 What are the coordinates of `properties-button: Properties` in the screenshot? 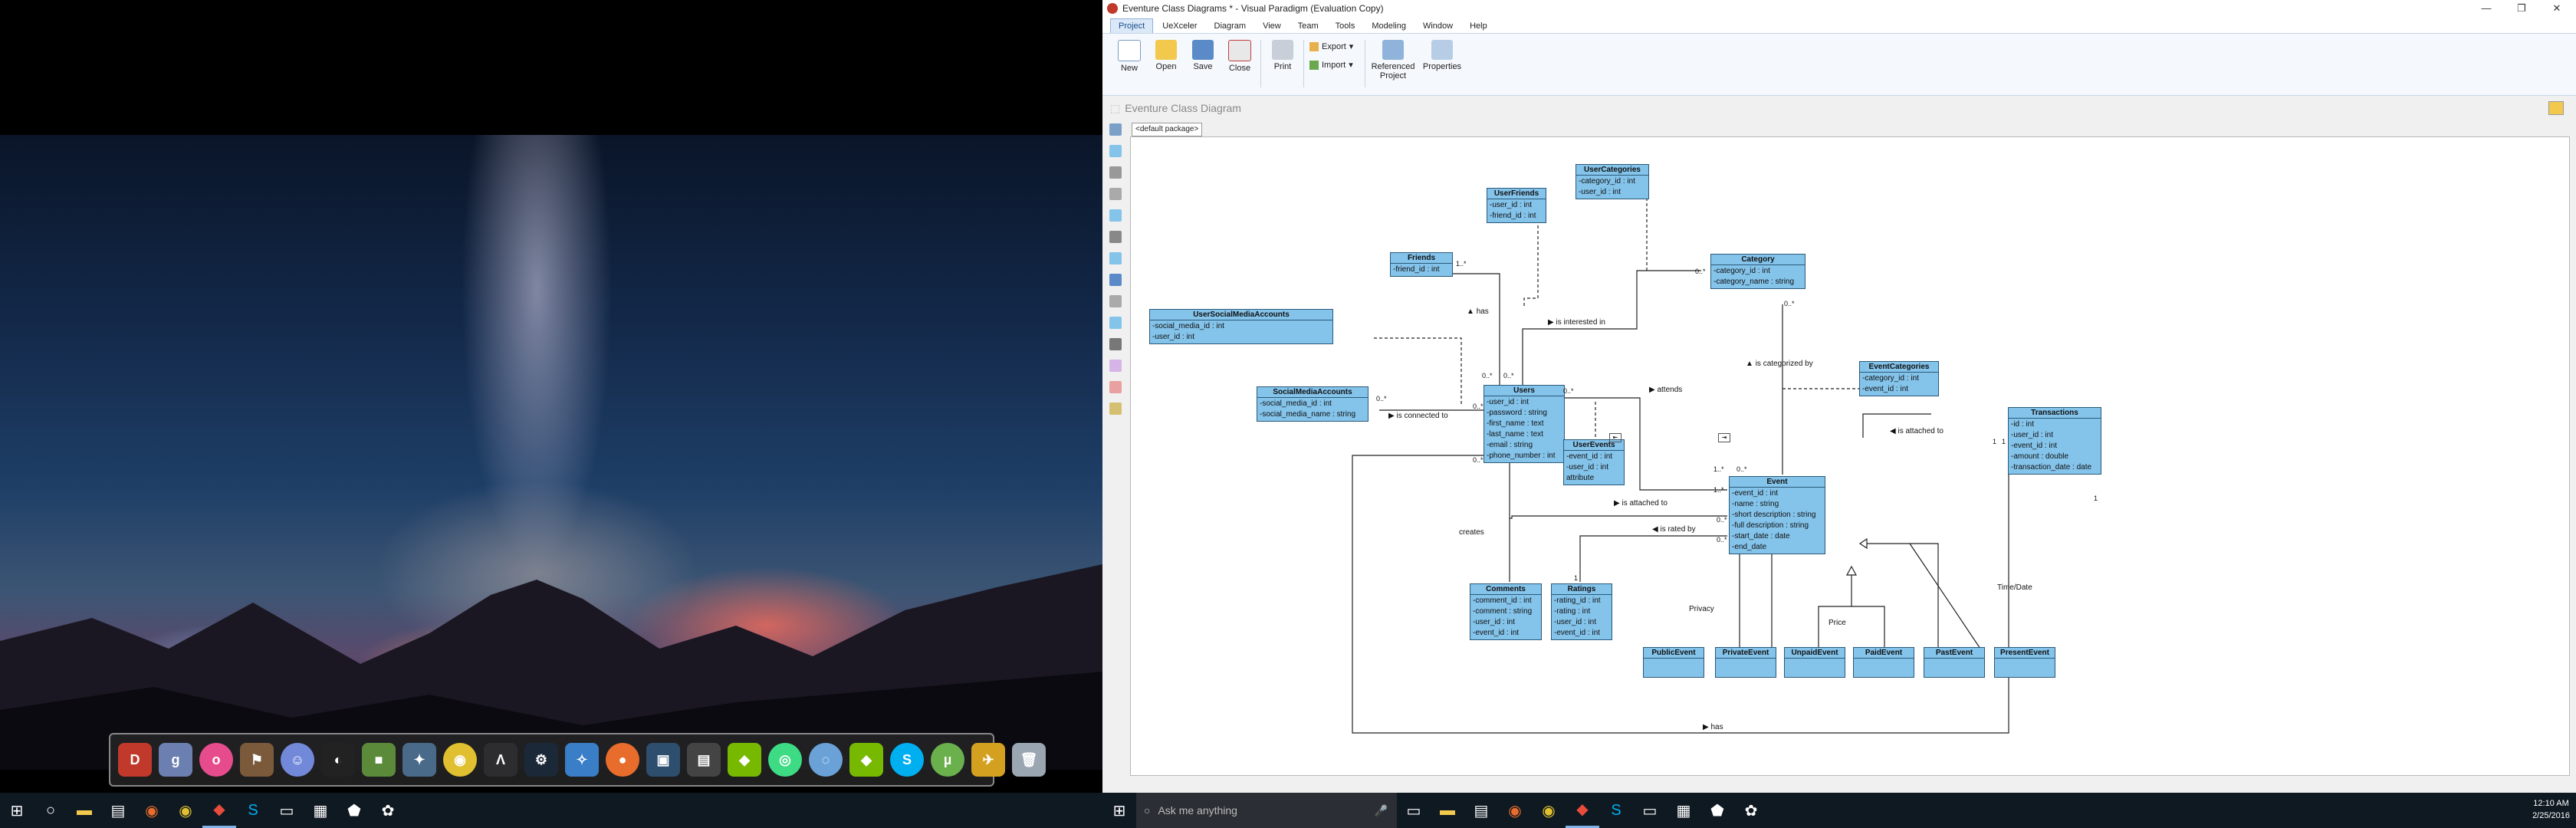 It's located at (1442, 65).